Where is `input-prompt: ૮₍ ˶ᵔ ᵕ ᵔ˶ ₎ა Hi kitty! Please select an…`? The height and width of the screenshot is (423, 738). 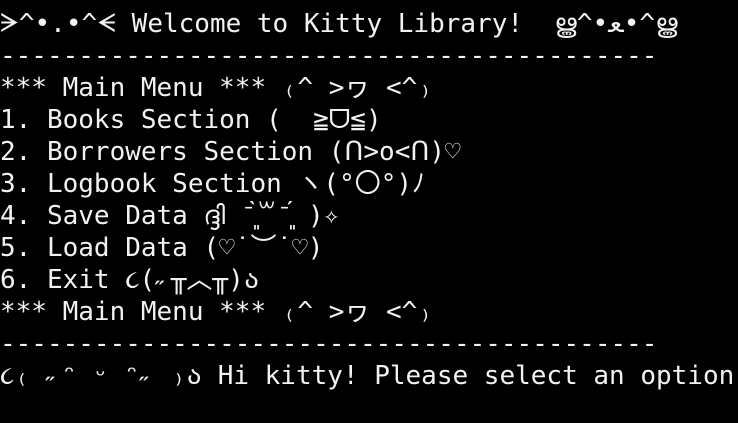
input-prompt: ૮₍ ˶ᵔ ᵕ ᵔ˶ ₎ა Hi kitty! Please select an… is located at coordinates (369, 376).